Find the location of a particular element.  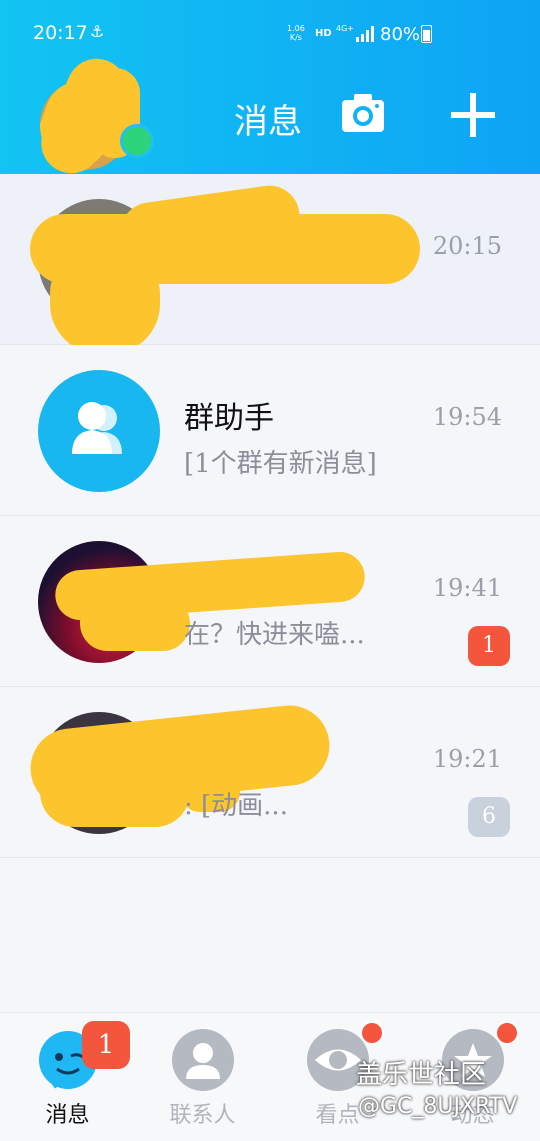

group-assistant-avatar is located at coordinates (99, 431).